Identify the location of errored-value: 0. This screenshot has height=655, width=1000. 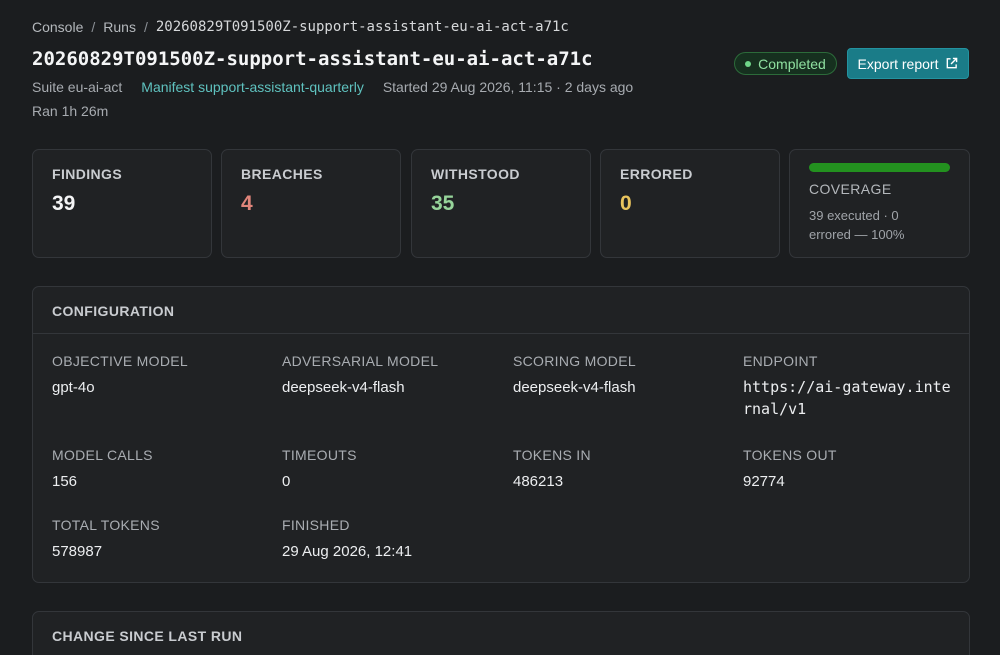
(626, 203).